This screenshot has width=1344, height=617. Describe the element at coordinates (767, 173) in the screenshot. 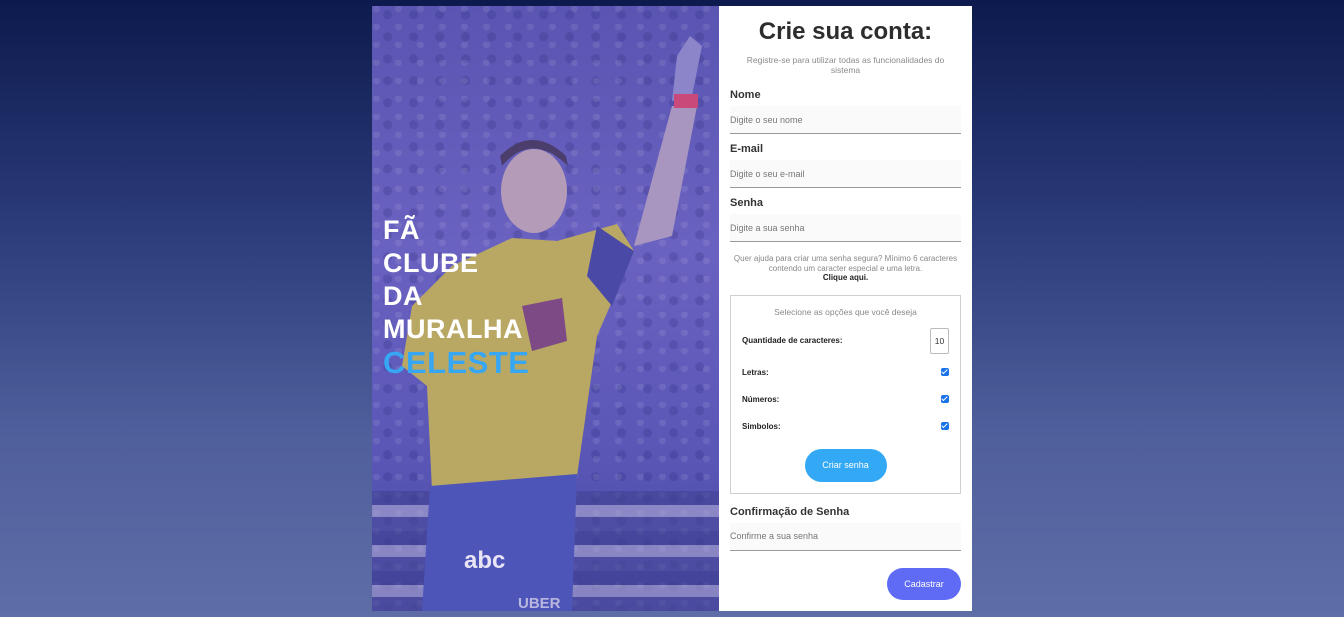

I see `email-placeholder: Digite o seu e-mail` at that location.